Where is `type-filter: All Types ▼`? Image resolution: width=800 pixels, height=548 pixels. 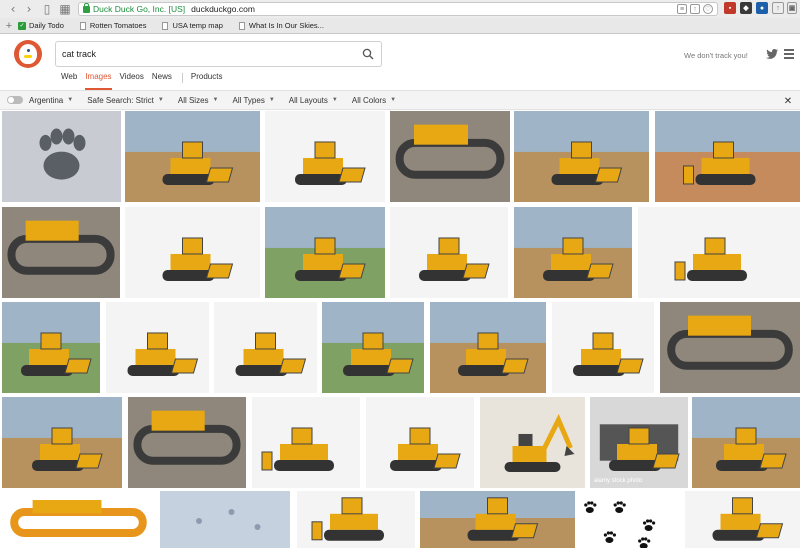
type-filter: All Types ▼ is located at coordinates (254, 100).